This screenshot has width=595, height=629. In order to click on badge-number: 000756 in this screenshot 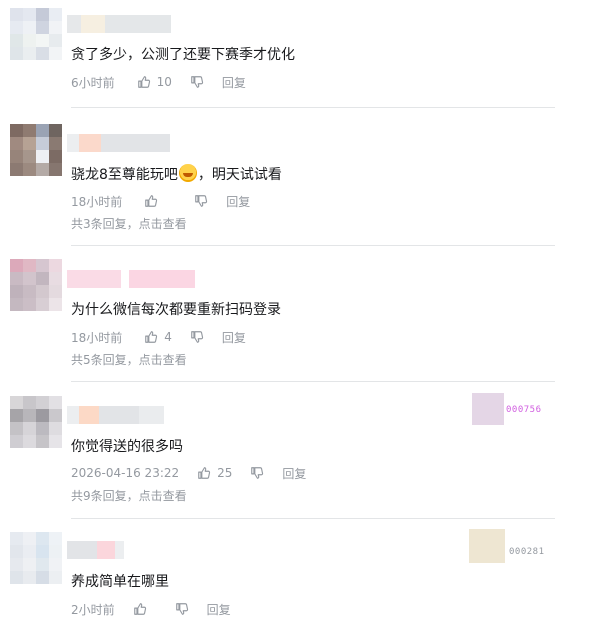, I will do `click(524, 410)`.